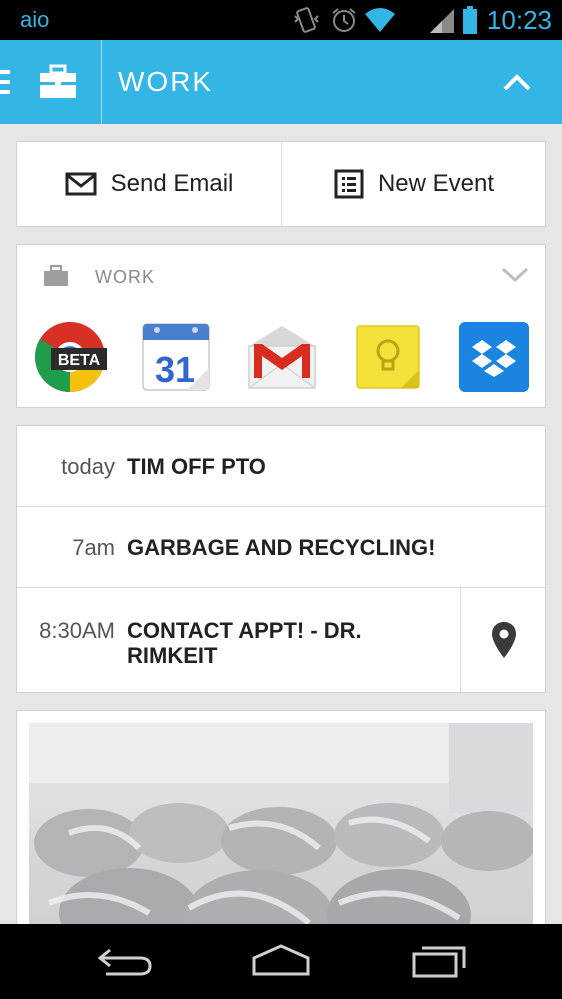 Image resolution: width=562 pixels, height=999 pixels. Describe the element at coordinates (244, 630) in the screenshot. I see `event-title-line-1: CONTACT APPT! - DR.` at that location.